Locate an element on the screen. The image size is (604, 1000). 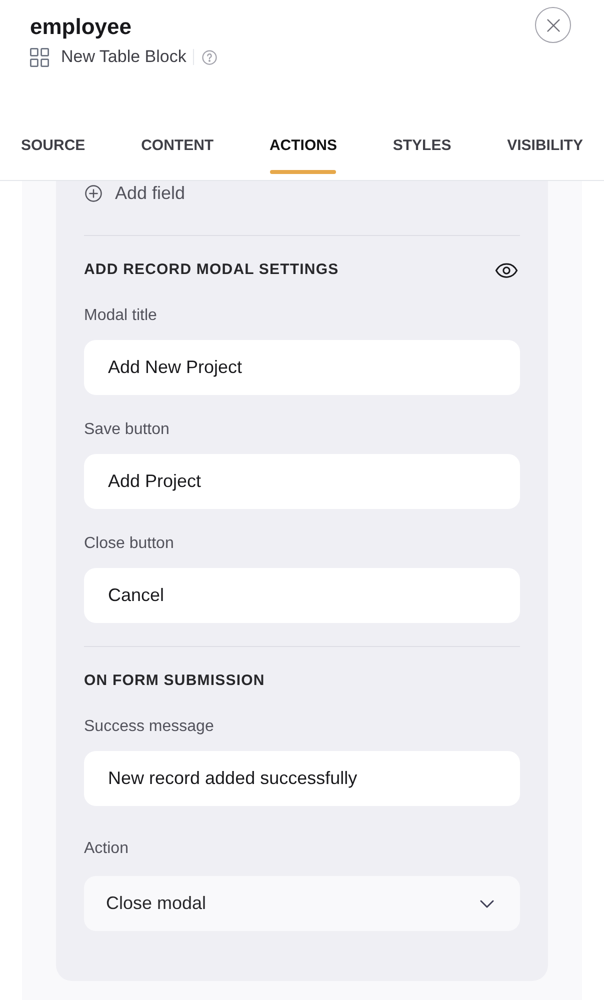
tab: VISIBILITY is located at coordinates (545, 153).